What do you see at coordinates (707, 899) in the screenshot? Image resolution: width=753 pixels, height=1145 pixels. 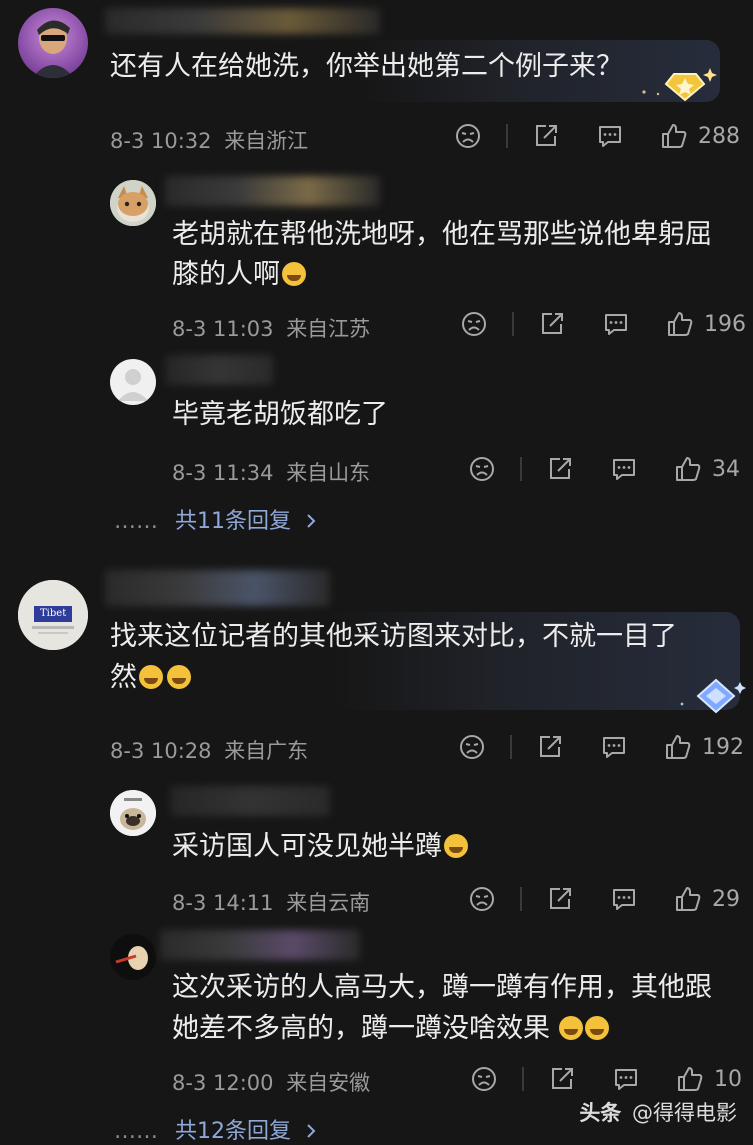 I see `like-button: 29` at bounding box center [707, 899].